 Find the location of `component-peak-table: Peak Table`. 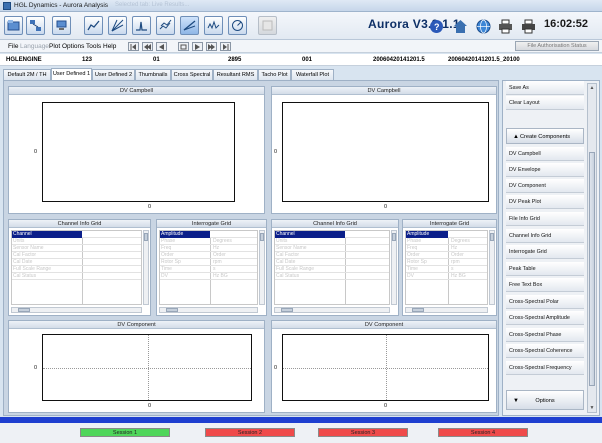

component-peak-table: Peak Table is located at coordinates (545, 269).